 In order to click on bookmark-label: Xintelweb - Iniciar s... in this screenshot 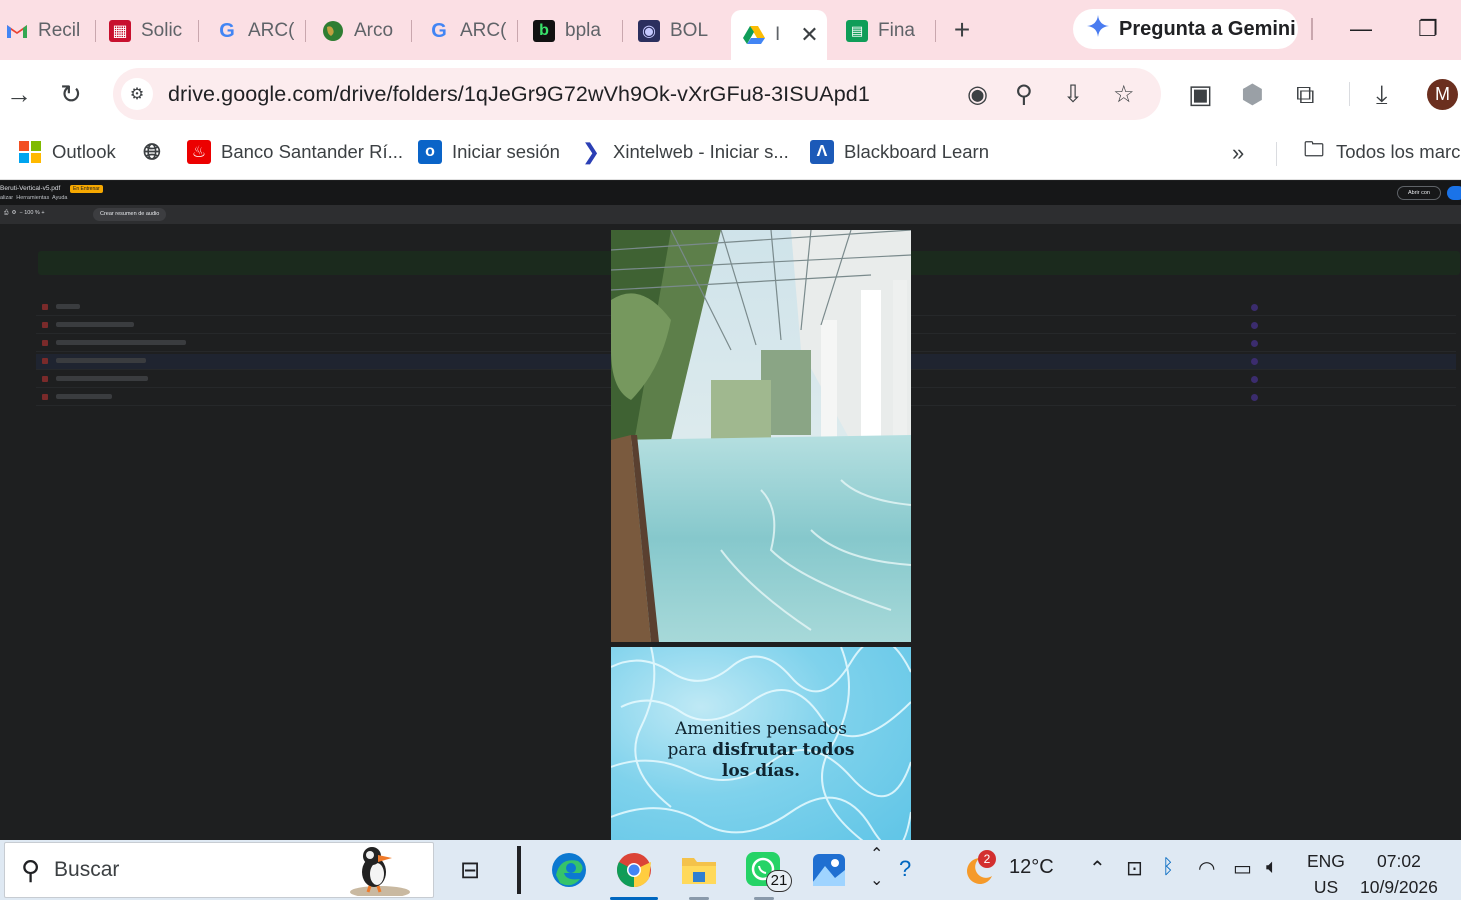, I will do `click(701, 151)`.